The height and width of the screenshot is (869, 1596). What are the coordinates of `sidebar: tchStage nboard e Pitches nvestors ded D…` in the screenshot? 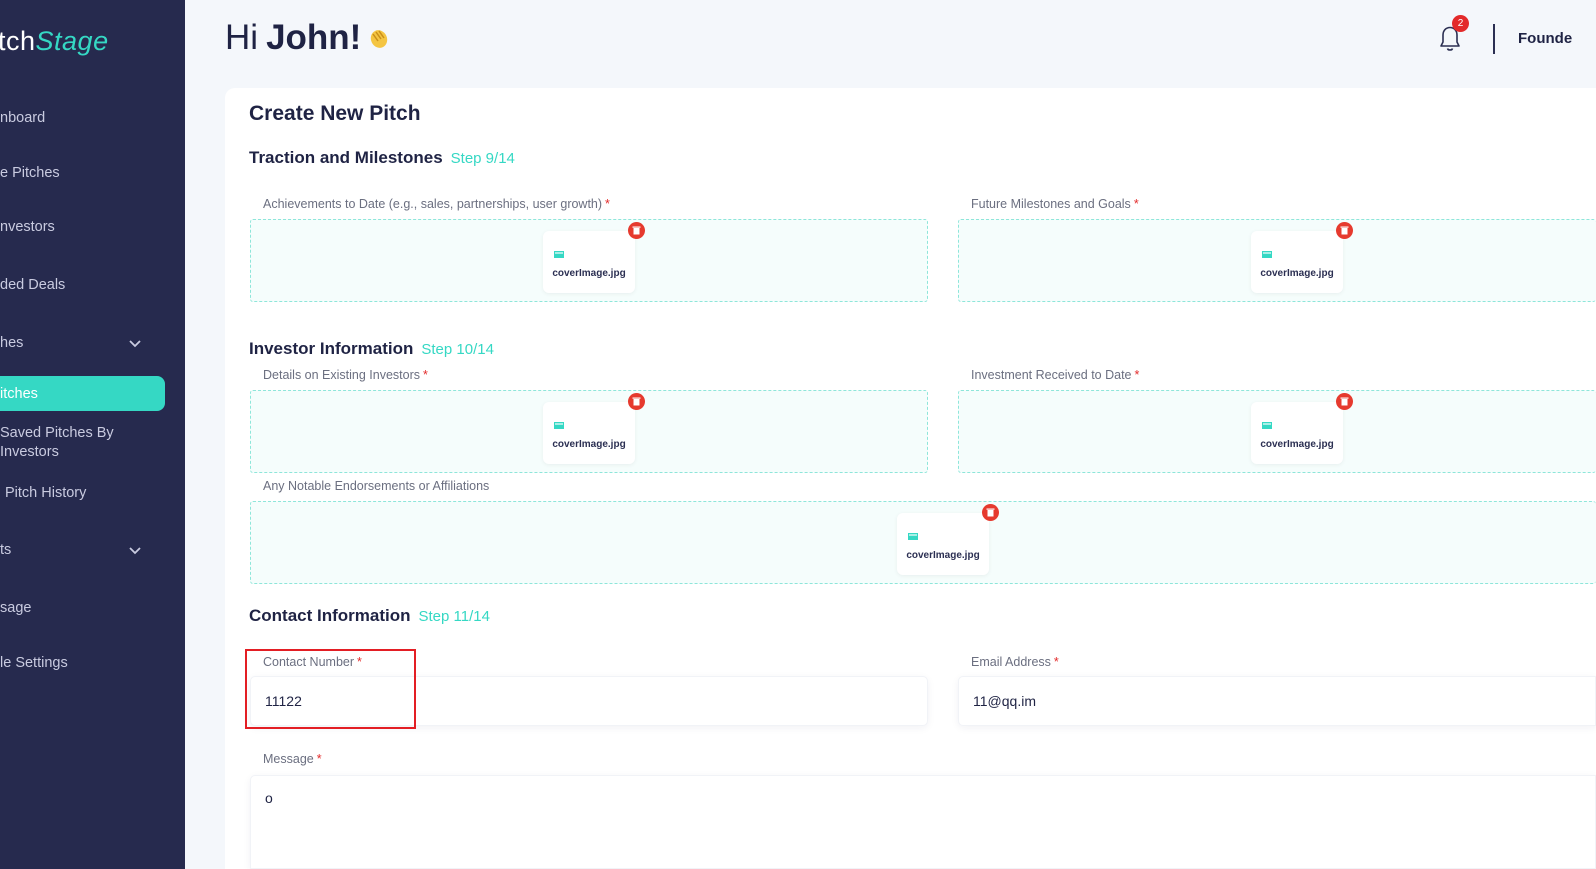 It's located at (92, 434).